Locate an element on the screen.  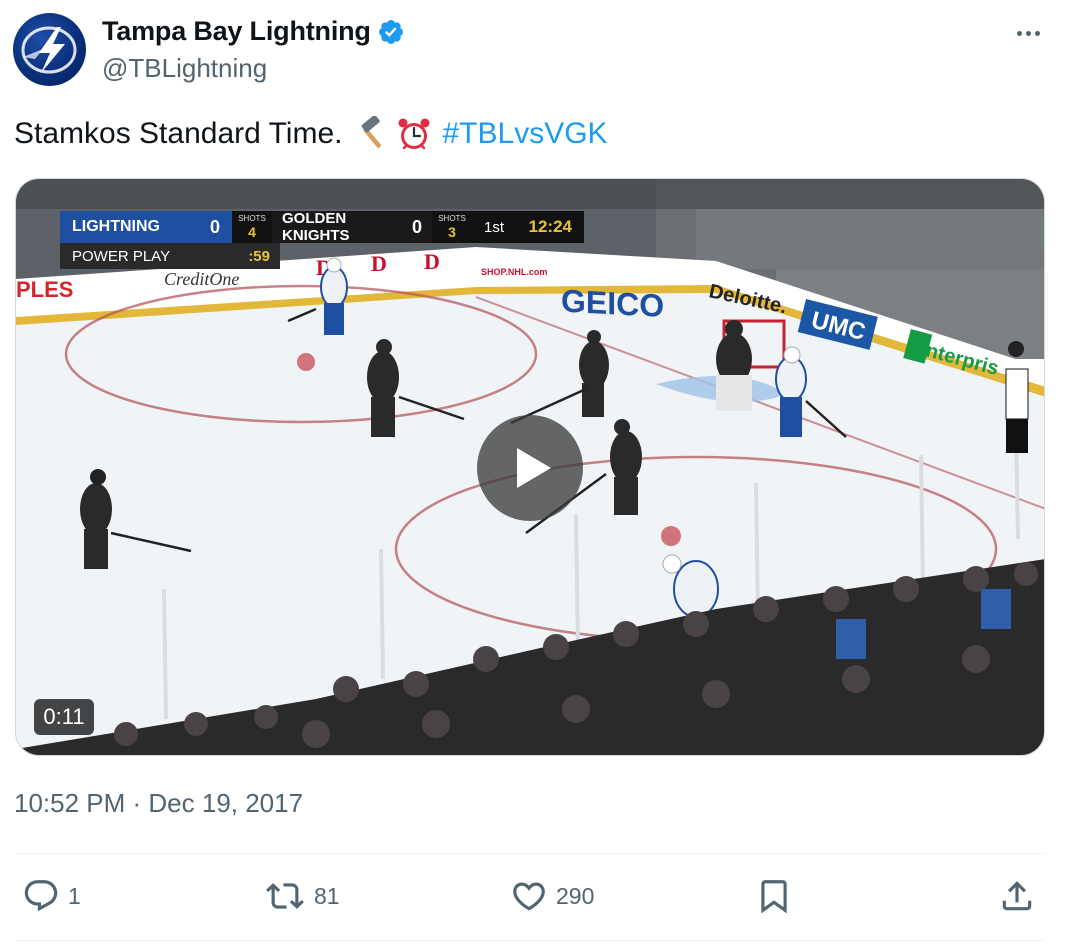
period: 1st is located at coordinates (494, 227).